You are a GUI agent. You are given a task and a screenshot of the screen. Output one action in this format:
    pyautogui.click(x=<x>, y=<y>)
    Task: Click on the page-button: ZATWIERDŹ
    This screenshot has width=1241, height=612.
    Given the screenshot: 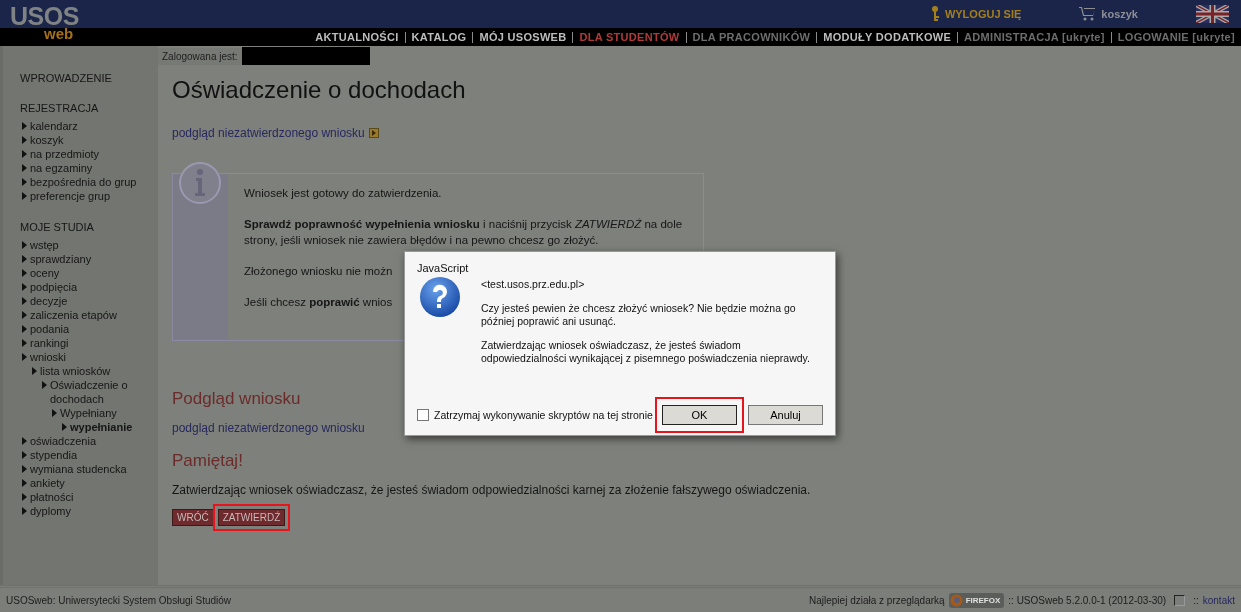 What is the action you would take?
    pyautogui.click(x=251, y=517)
    